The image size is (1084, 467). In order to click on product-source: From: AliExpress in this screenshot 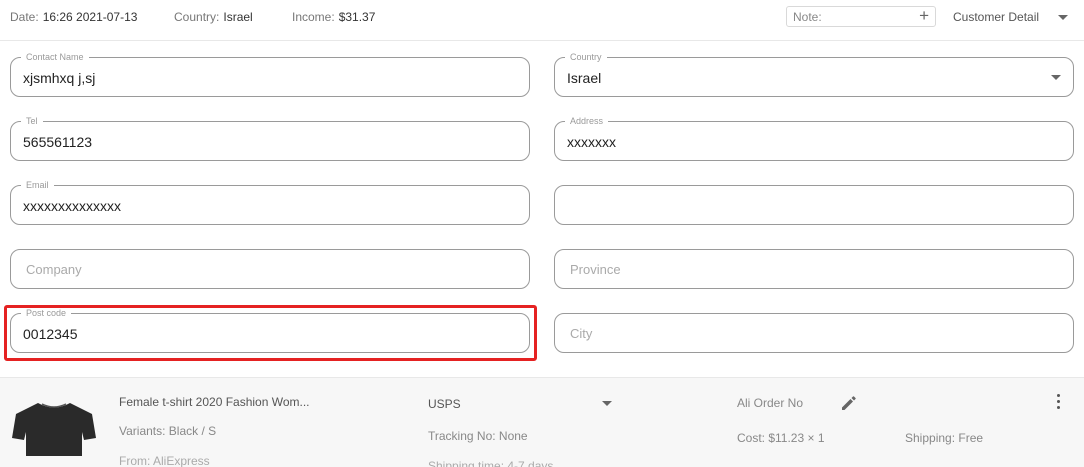, I will do `click(164, 460)`.